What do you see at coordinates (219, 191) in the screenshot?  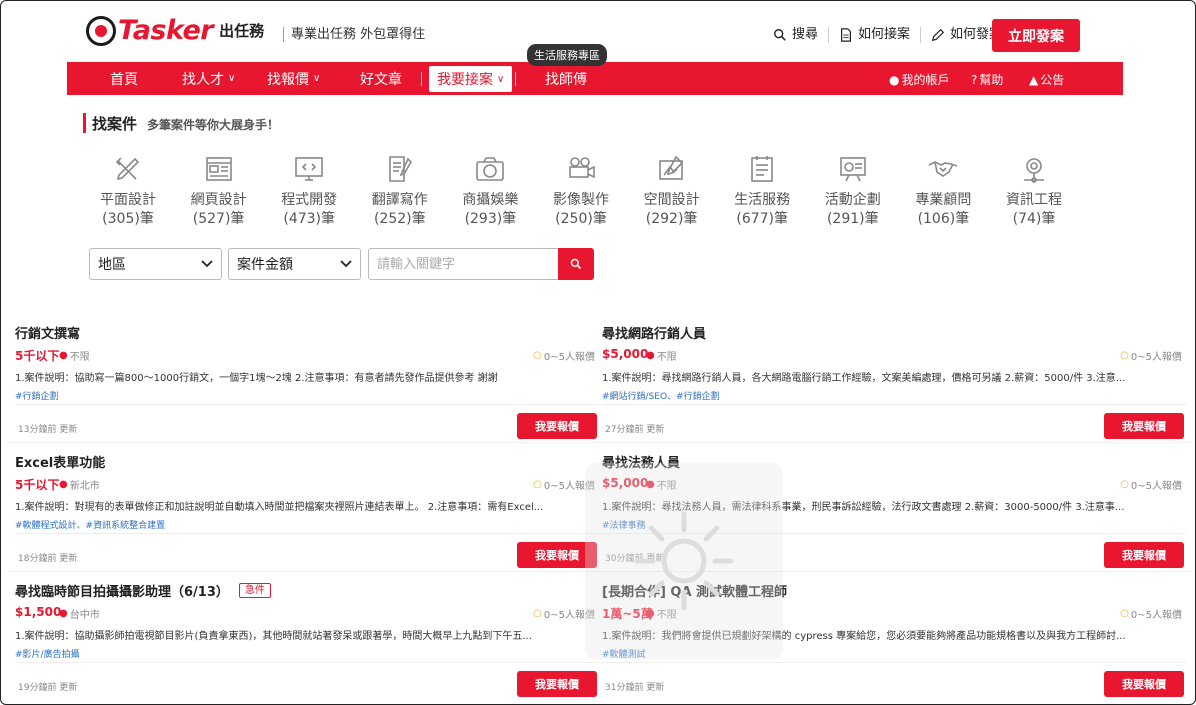 I see `category-item: 網頁設計 (527)筆` at bounding box center [219, 191].